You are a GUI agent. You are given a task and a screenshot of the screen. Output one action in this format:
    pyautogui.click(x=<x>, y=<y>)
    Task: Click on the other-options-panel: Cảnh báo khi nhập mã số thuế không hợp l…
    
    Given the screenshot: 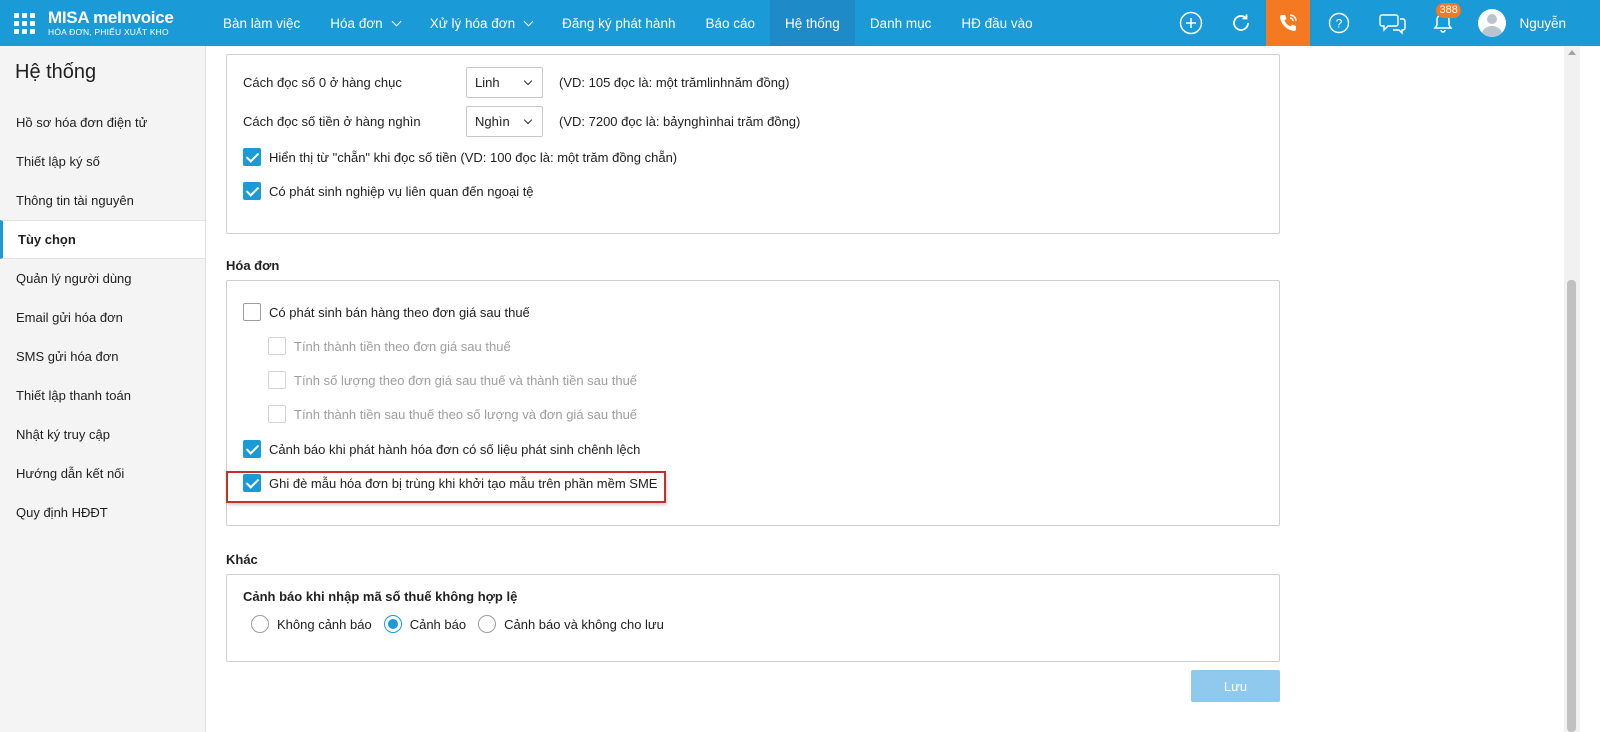 What is the action you would take?
    pyautogui.click(x=753, y=618)
    